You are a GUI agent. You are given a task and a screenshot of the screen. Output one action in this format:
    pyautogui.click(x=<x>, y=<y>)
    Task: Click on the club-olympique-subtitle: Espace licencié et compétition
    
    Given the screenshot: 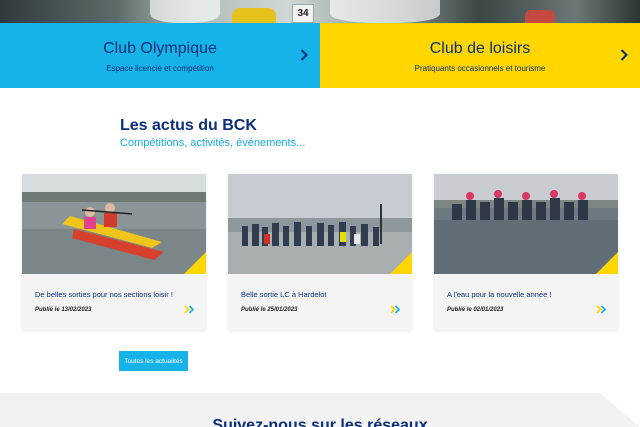 What is the action you would take?
    pyautogui.click(x=160, y=68)
    